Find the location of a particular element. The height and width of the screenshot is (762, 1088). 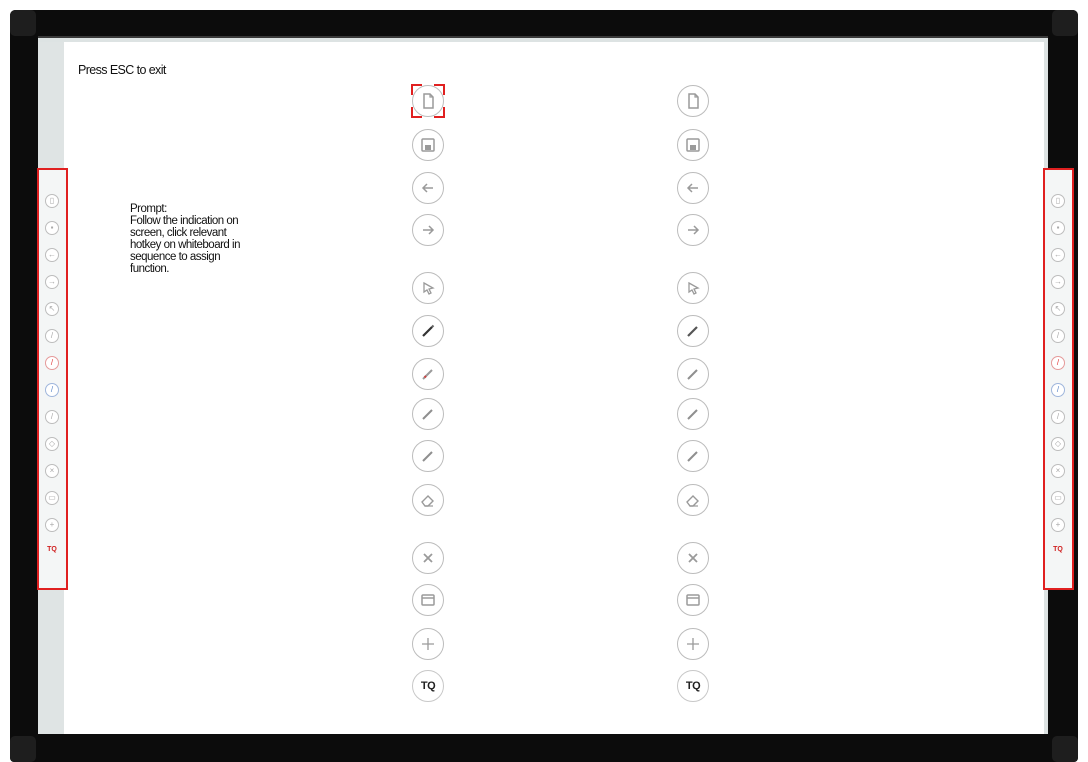

frame-bottom-bar is located at coordinates (544, 748).